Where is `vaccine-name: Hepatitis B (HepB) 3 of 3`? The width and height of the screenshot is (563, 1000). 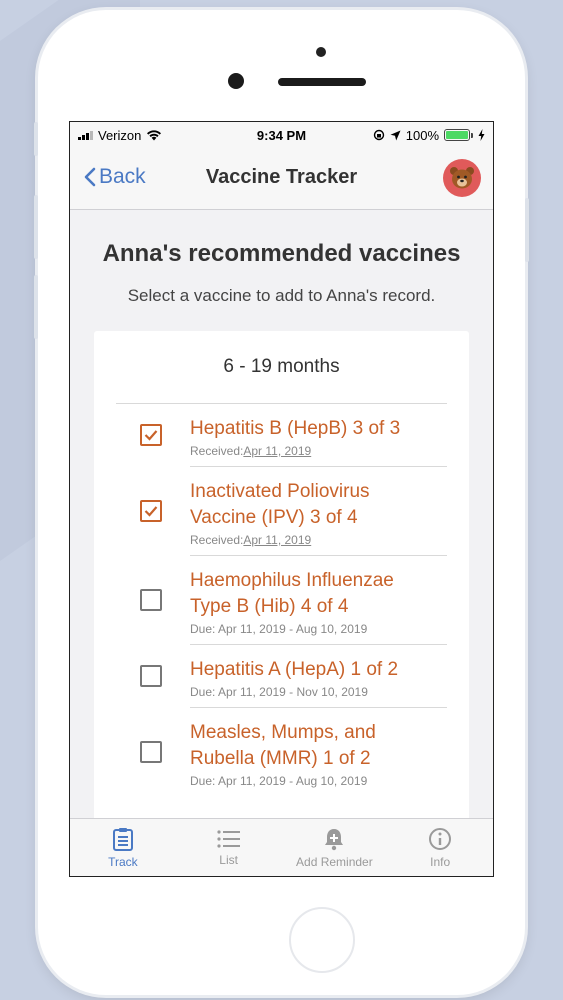 vaccine-name: Hepatitis B (HepB) 3 of 3 is located at coordinates (295, 428).